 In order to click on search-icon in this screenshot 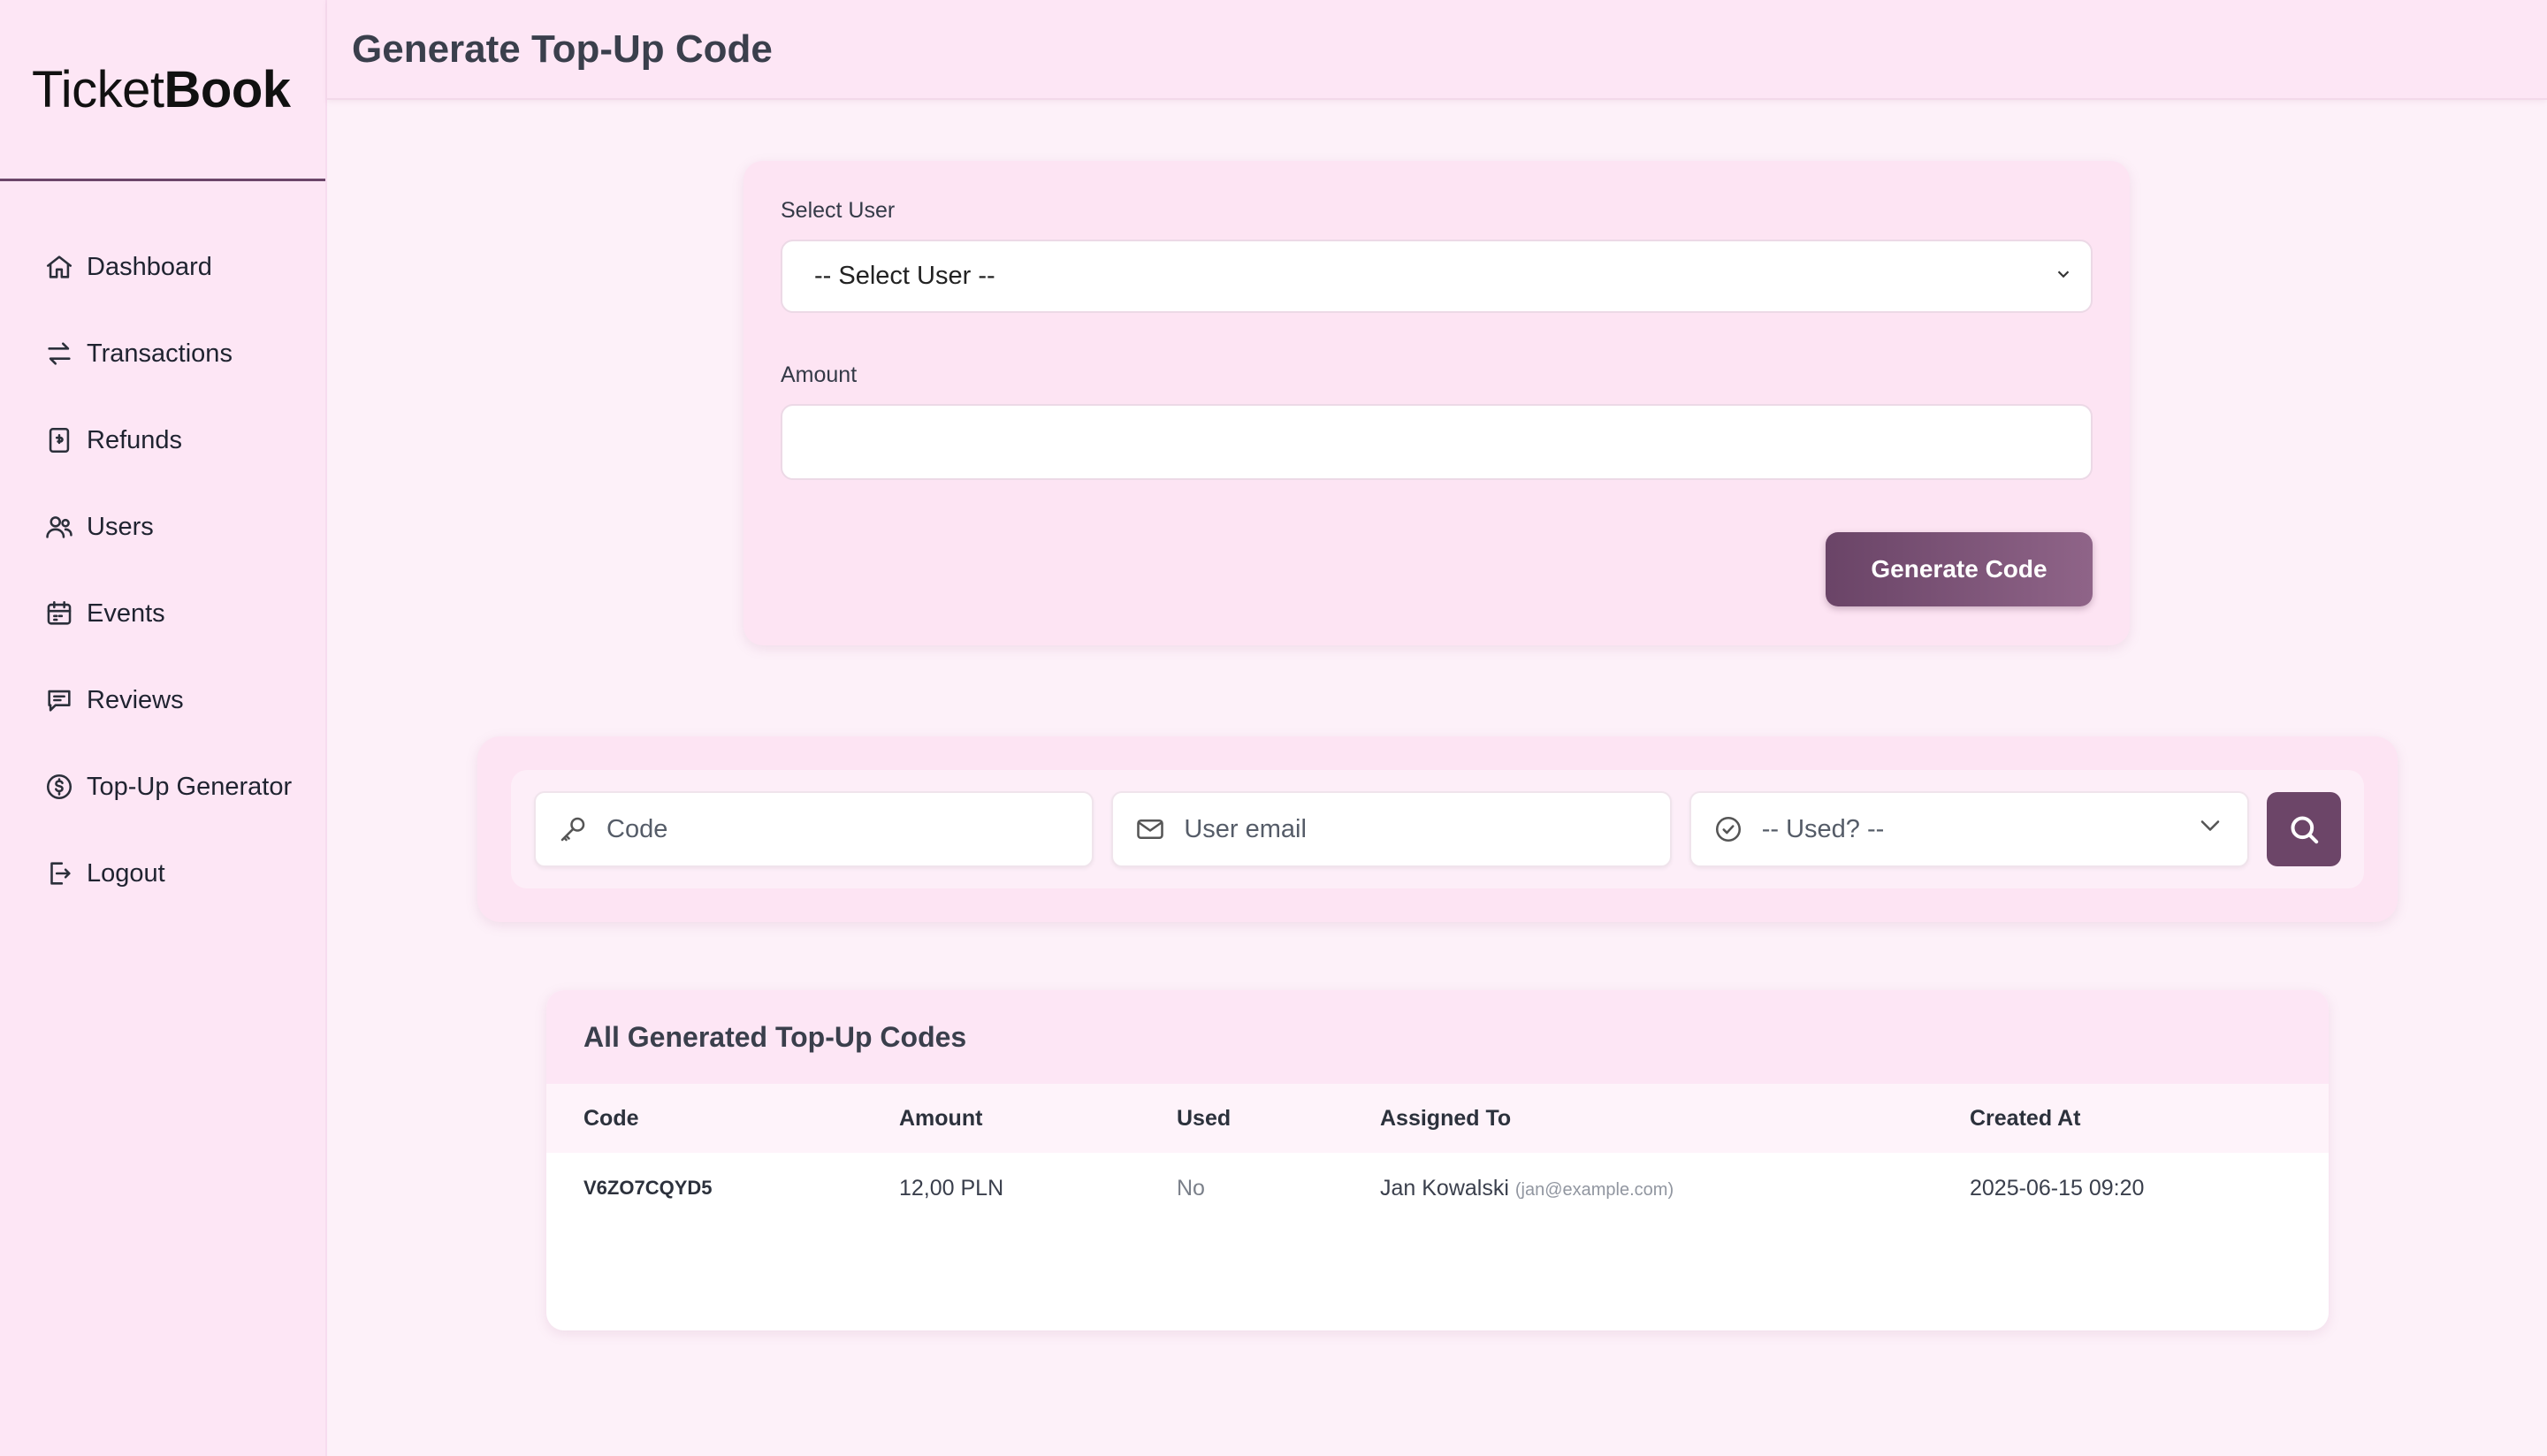, I will do `click(2305, 830)`.